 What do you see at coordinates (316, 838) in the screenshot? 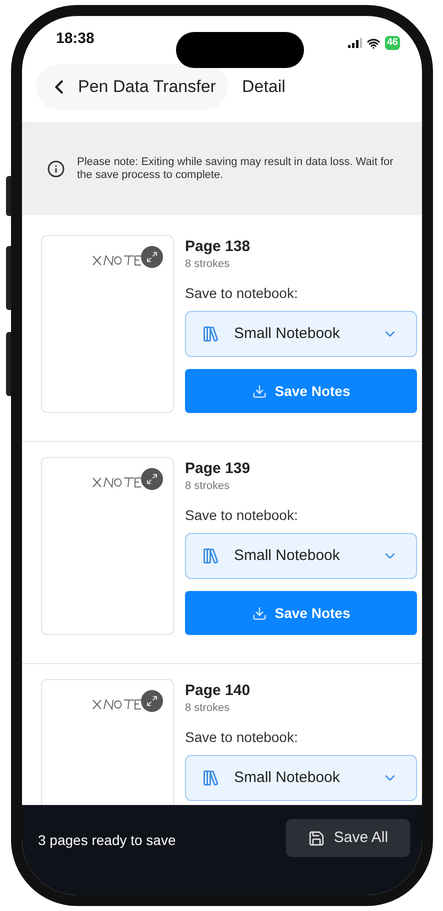
I see `floppy-icon` at bounding box center [316, 838].